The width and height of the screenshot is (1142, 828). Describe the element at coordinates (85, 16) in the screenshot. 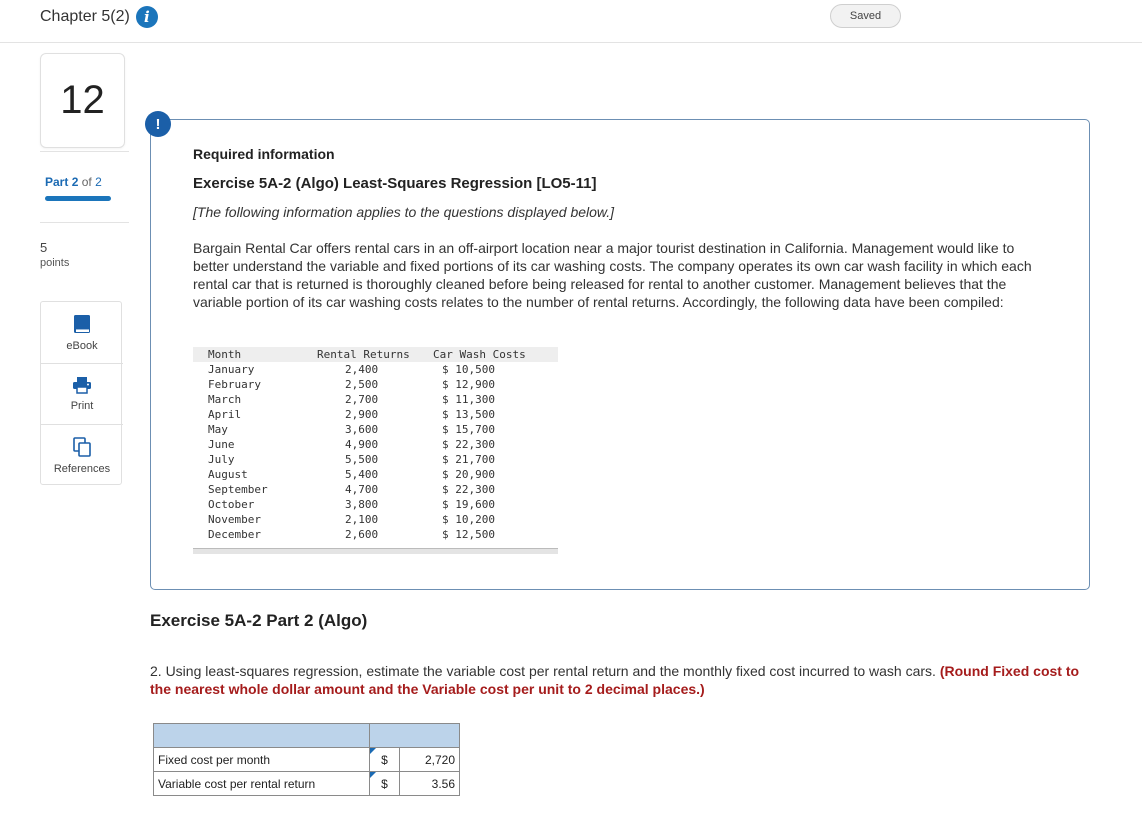

I see `chapter-title-text: Chapter 5(2)` at that location.